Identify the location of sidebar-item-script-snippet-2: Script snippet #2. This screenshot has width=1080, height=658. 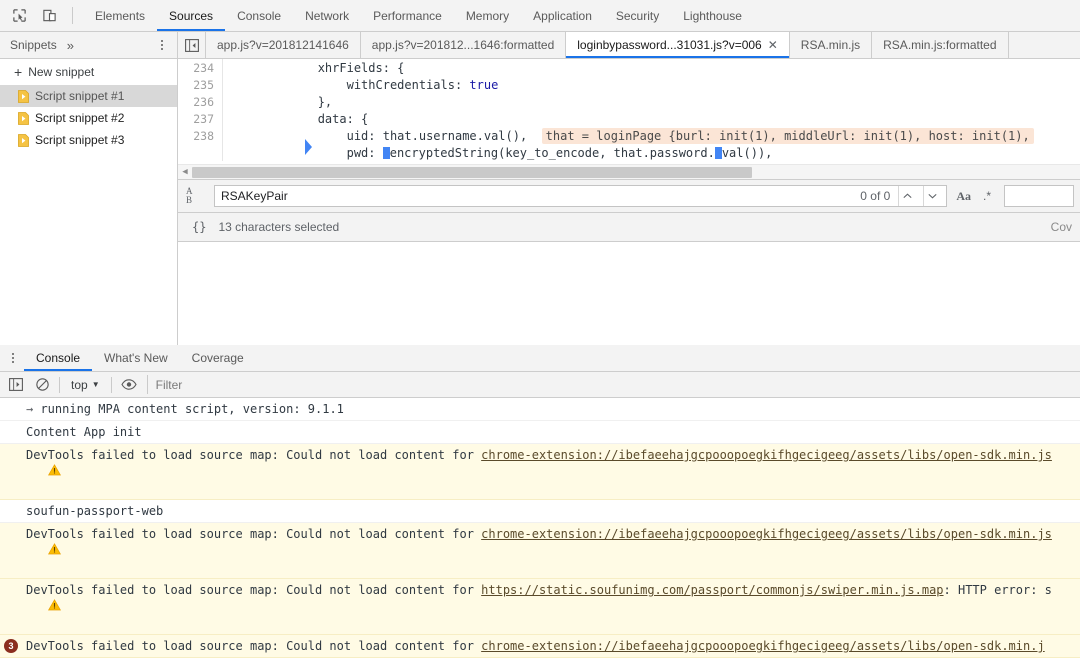
(88, 118).